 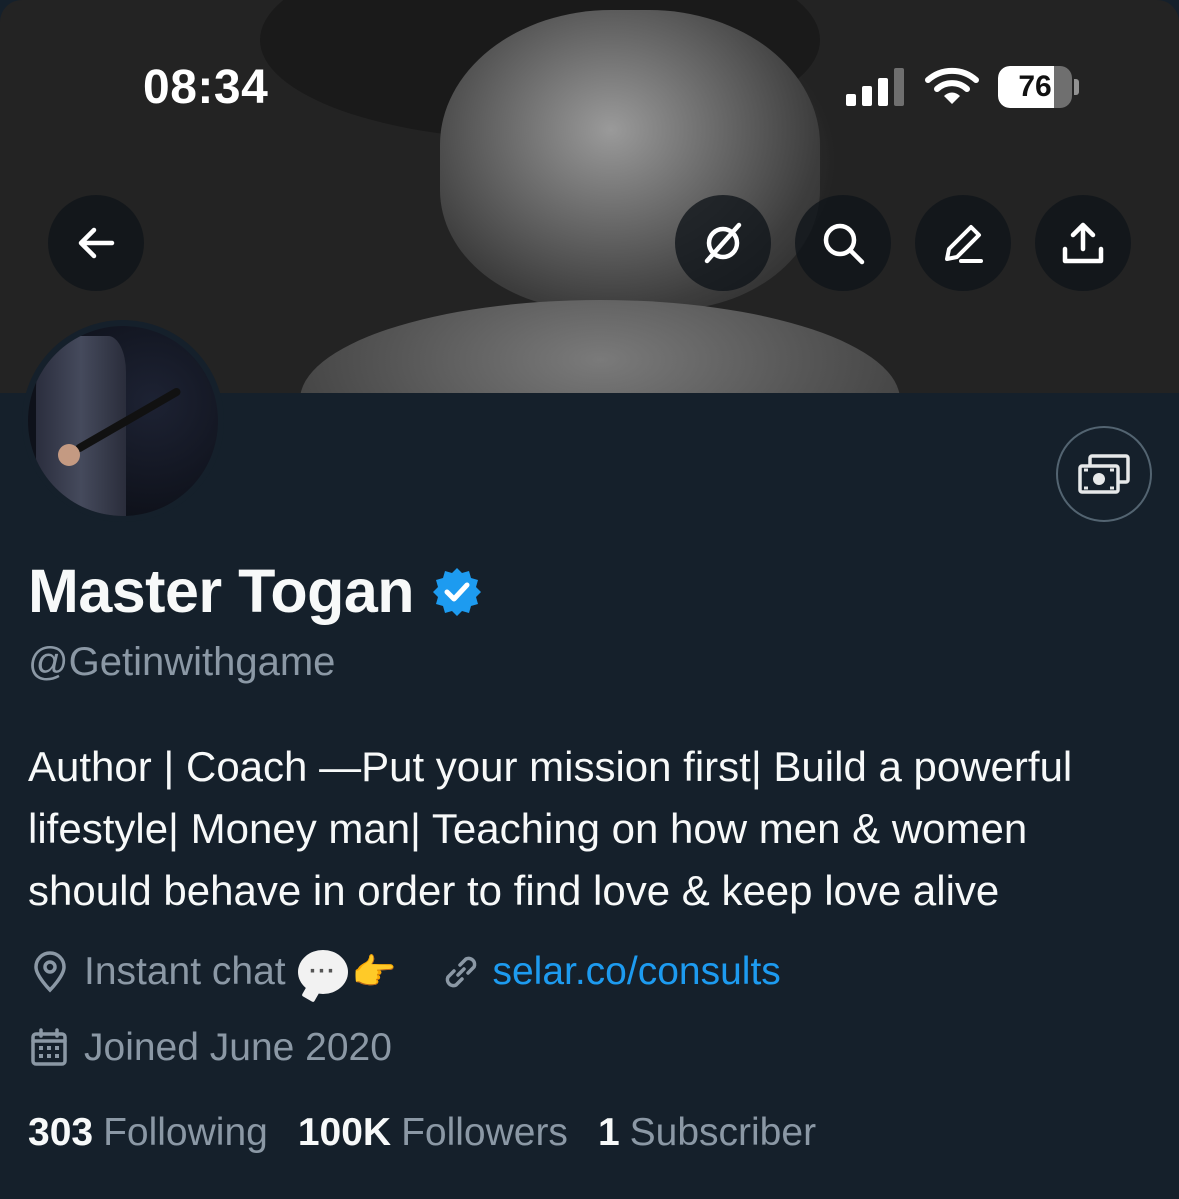 I want to click on profile-handle: @Getinwithgame, so click(x=182, y=662).